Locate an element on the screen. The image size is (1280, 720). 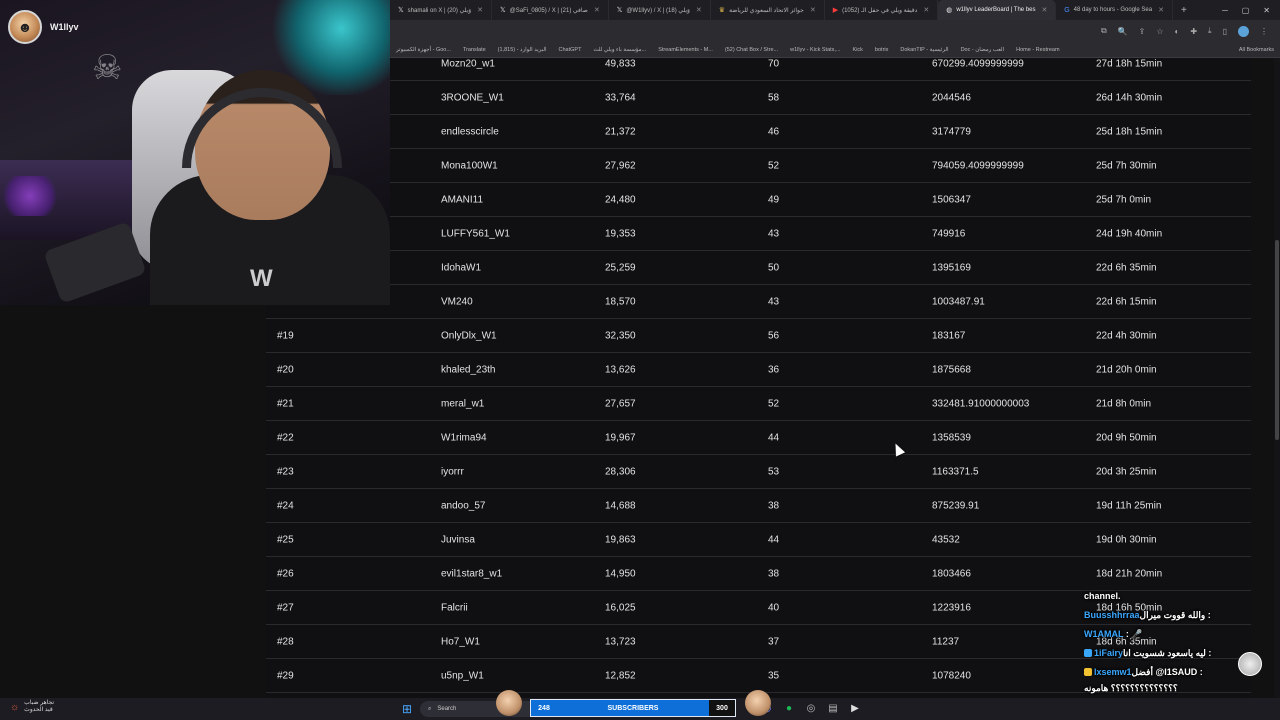
page-scrollbar-thumb is located at coordinates (1277, 340).